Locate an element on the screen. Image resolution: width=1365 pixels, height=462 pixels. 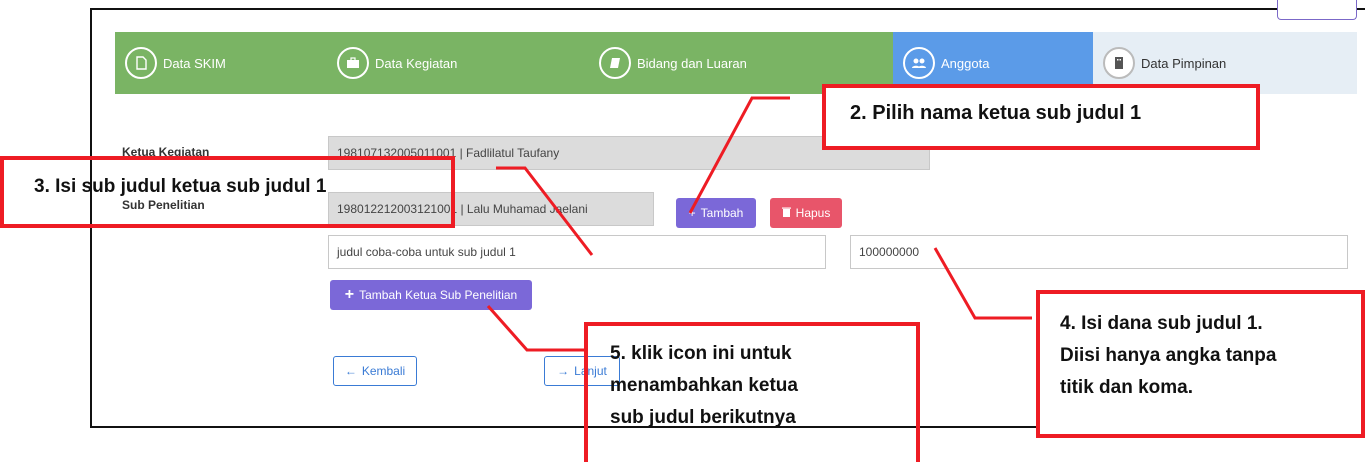
briefcase-icon is located at coordinates (353, 63).